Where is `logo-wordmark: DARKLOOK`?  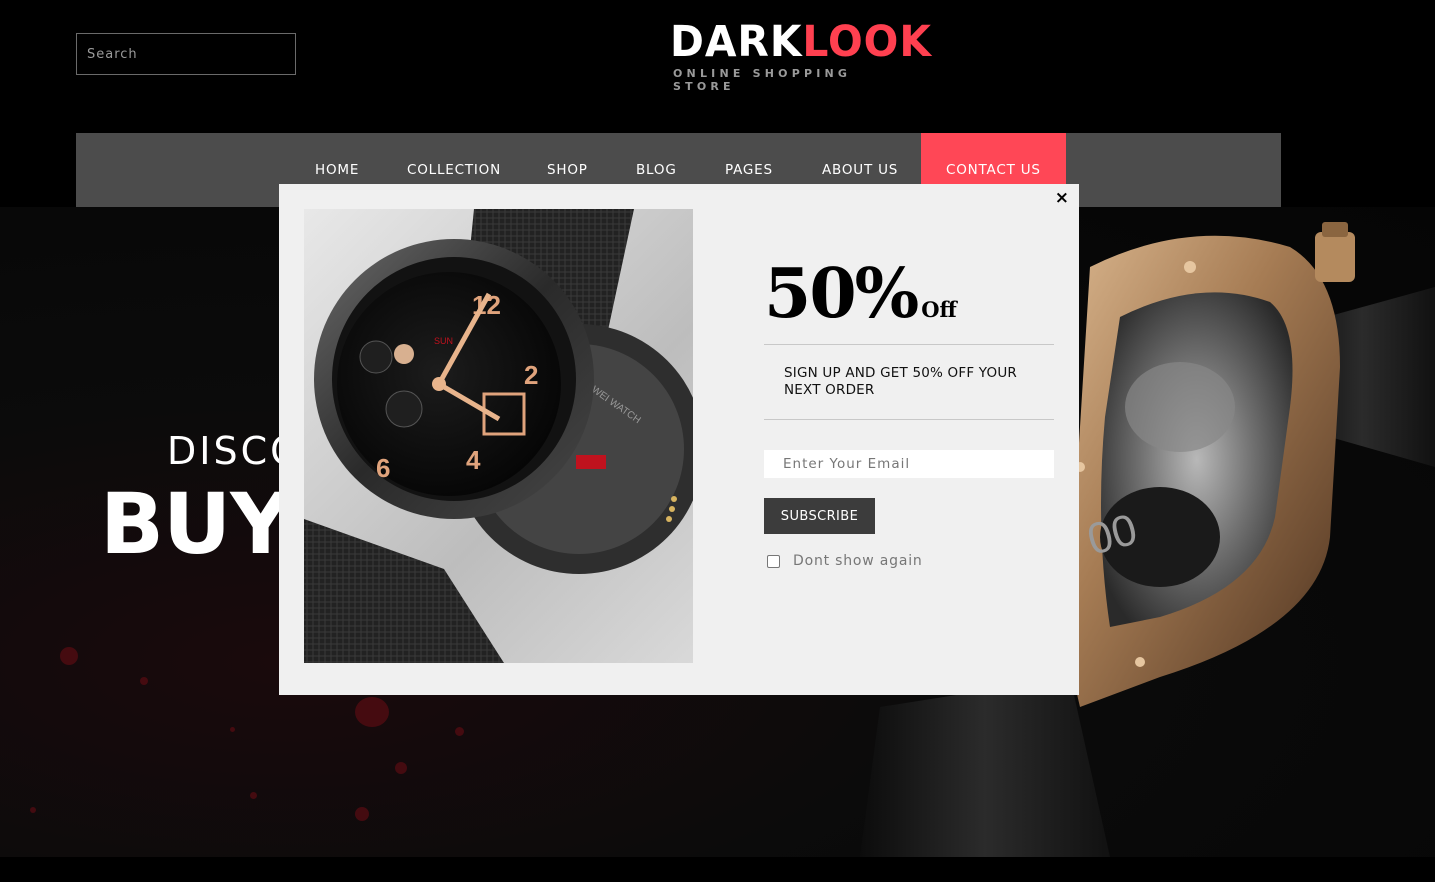
logo-wordmark: DARKLOOK is located at coordinates (801, 42).